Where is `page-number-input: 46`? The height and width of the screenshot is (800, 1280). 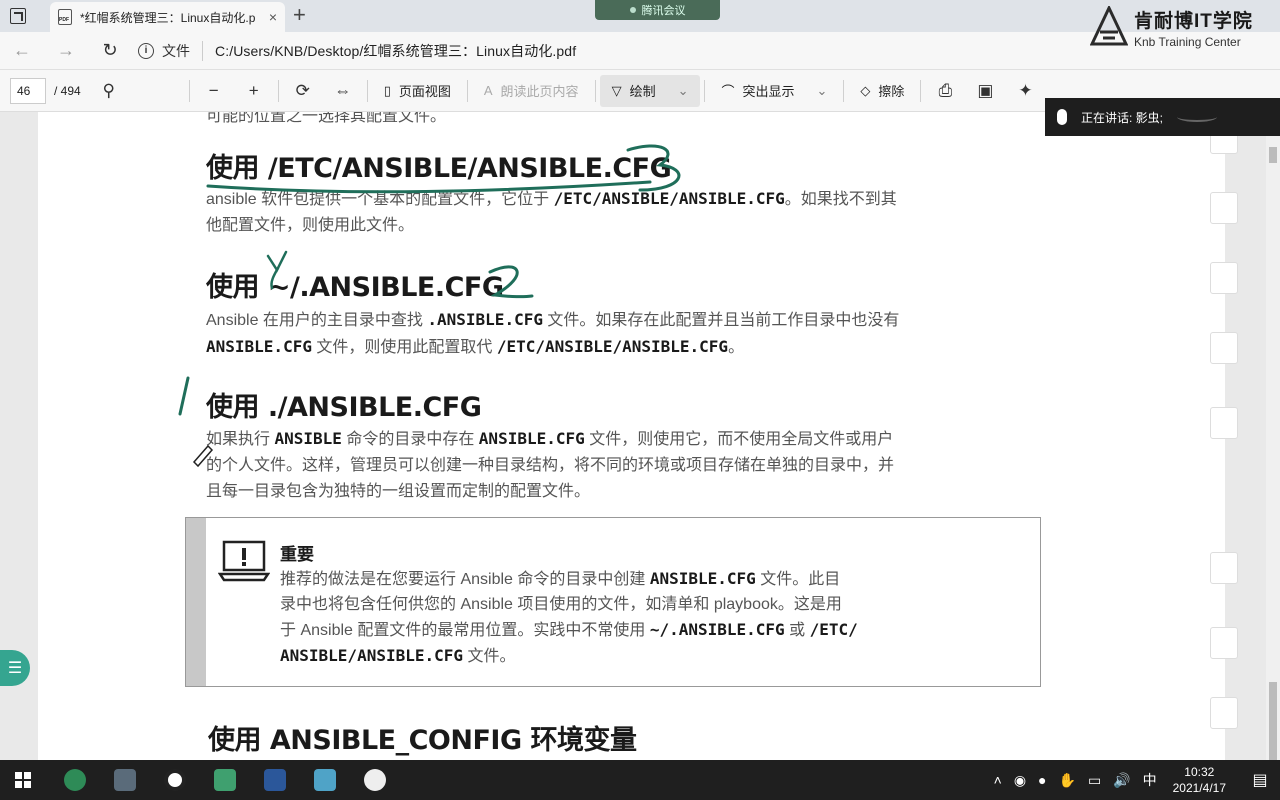
page-number-input: 46 is located at coordinates (28, 90).